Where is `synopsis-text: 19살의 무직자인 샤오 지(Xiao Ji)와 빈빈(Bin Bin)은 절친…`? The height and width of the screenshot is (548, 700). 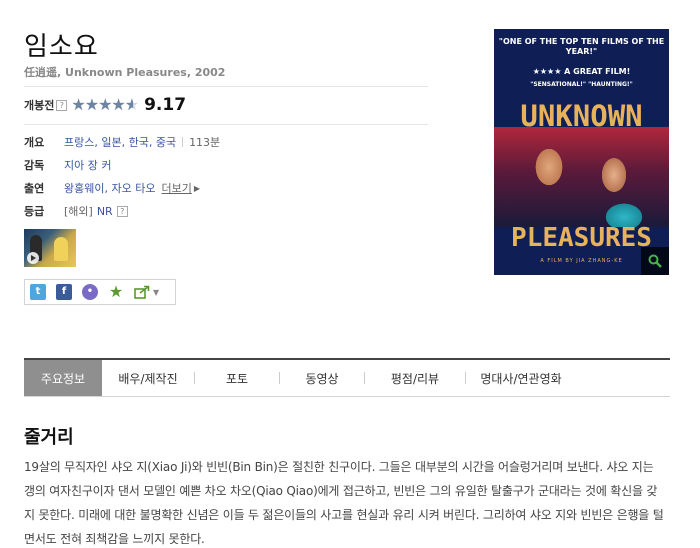 synopsis-text: 19살의 무직자인 샤오 지(Xiao Ji)와 빈빈(Bin Bin)은 절친… is located at coordinates (344, 503).